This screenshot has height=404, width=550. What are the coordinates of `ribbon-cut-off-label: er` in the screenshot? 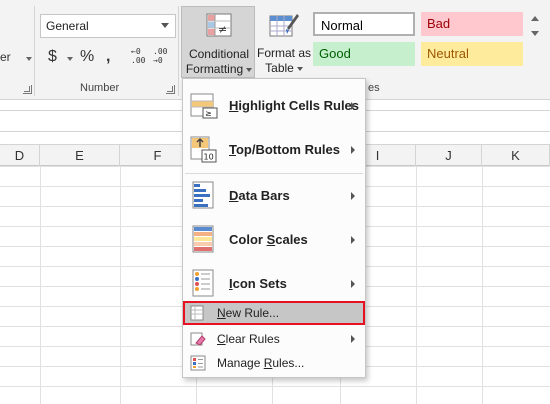 It's located at (5, 57).